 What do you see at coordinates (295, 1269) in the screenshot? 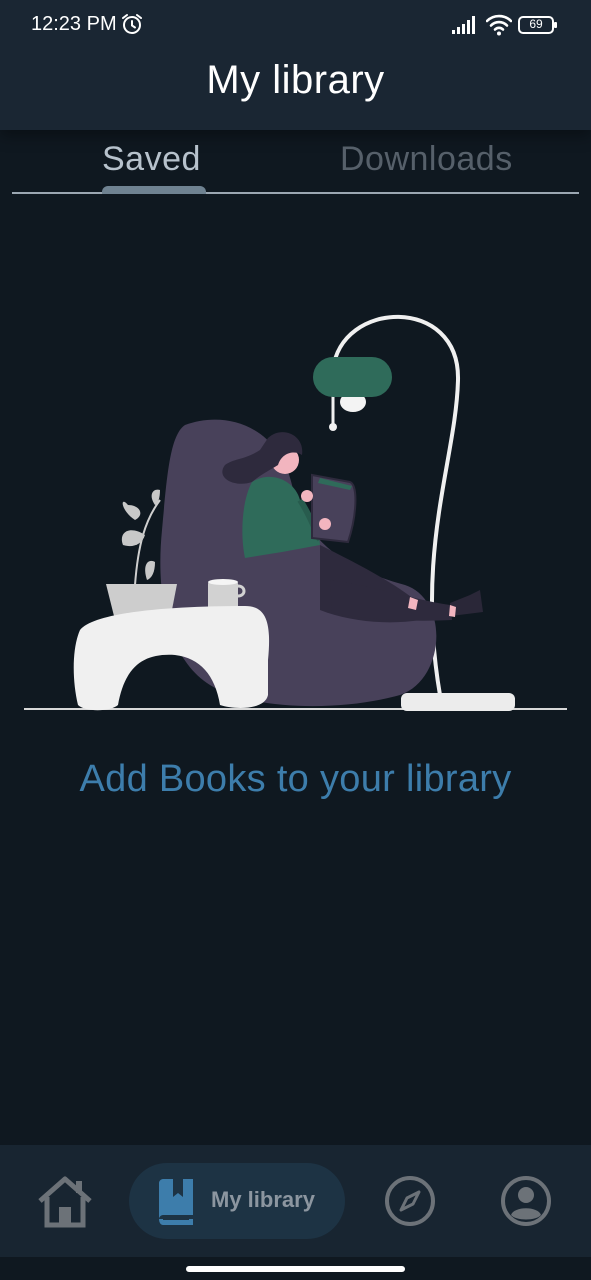
I see `home-indicator` at bounding box center [295, 1269].